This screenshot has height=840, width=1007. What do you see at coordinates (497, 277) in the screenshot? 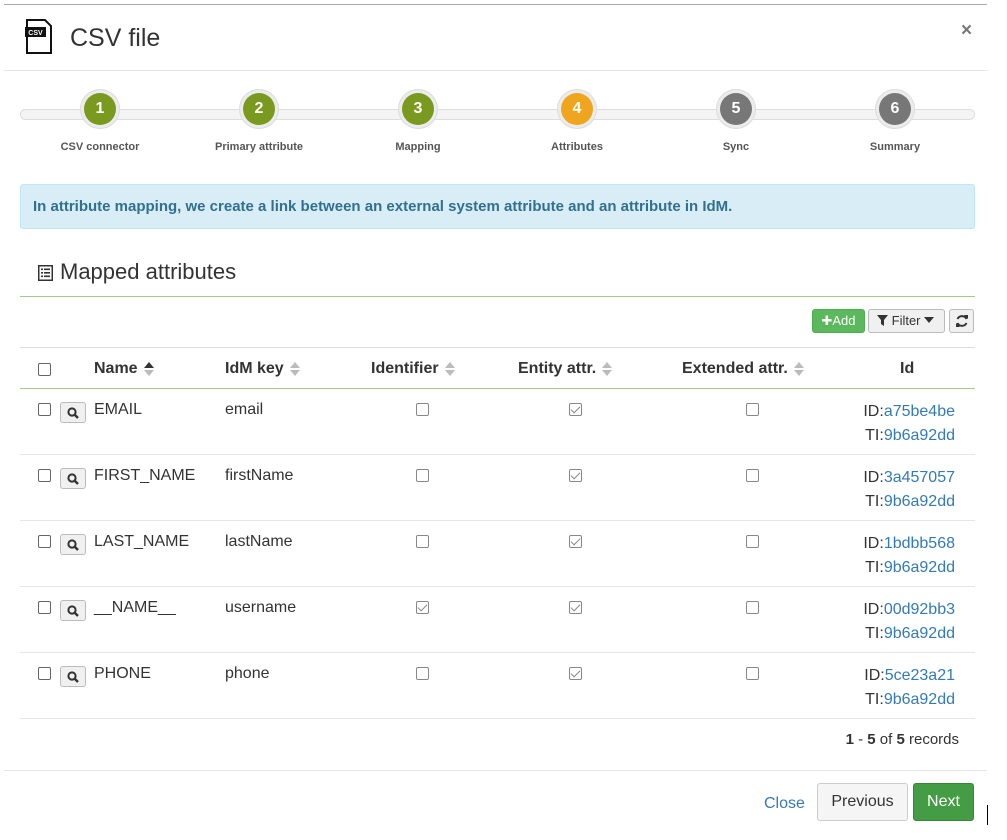
I see `section-header: Mapped attributes` at bounding box center [497, 277].